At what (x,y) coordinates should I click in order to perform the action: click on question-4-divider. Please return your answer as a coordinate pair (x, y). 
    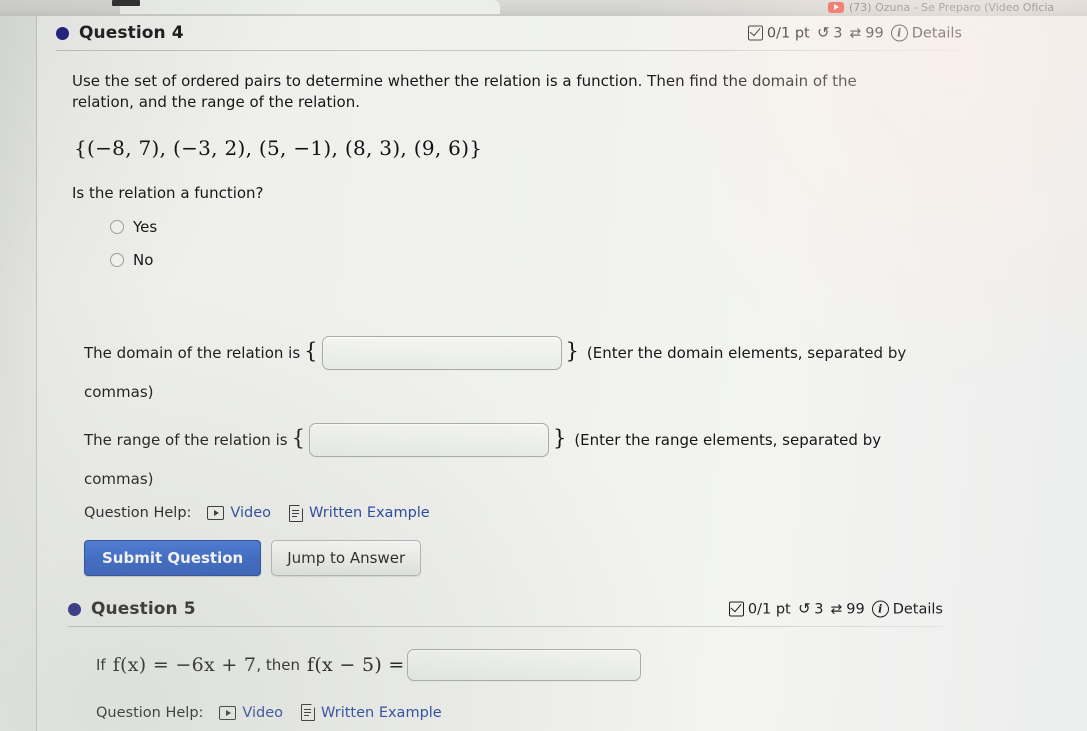
    Looking at the image, I should click on (509, 50).